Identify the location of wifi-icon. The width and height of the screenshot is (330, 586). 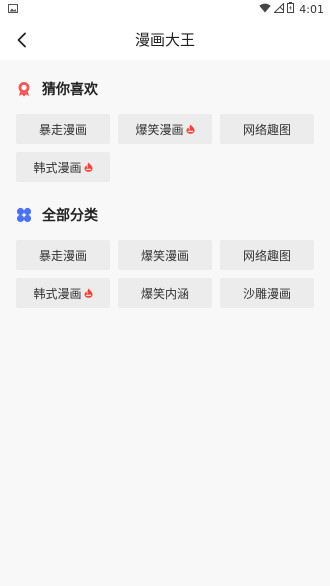
(265, 9).